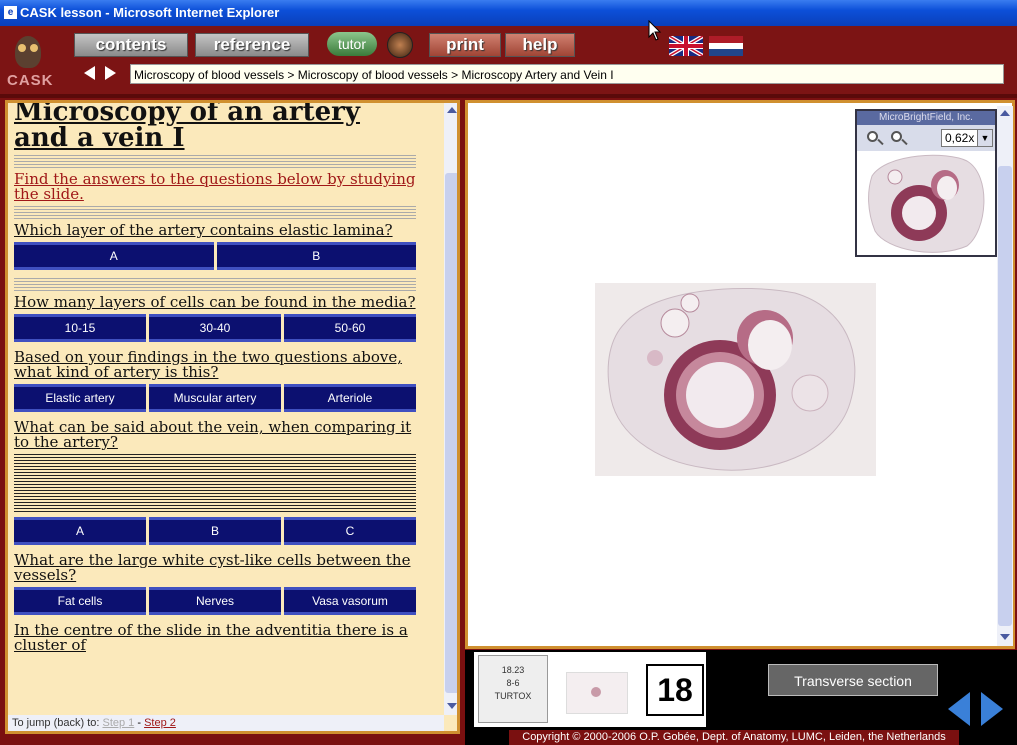 This screenshot has width=1017, height=745. I want to click on mouse-cursor-icon, so click(655, 30).